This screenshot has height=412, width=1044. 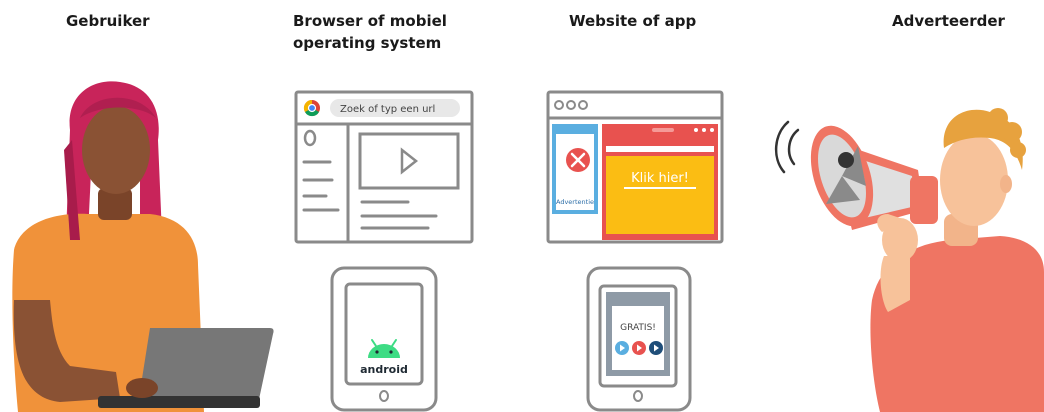 I want to click on laptop-icon, so click(x=206, y=366).